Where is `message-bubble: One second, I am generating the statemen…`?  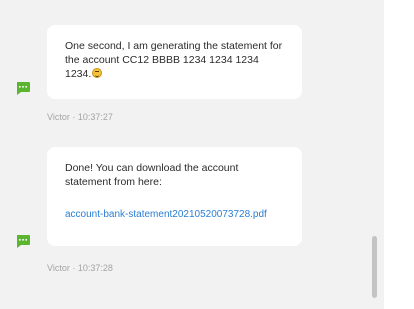 message-bubble: One second, I am generating the statemen… is located at coordinates (174, 62).